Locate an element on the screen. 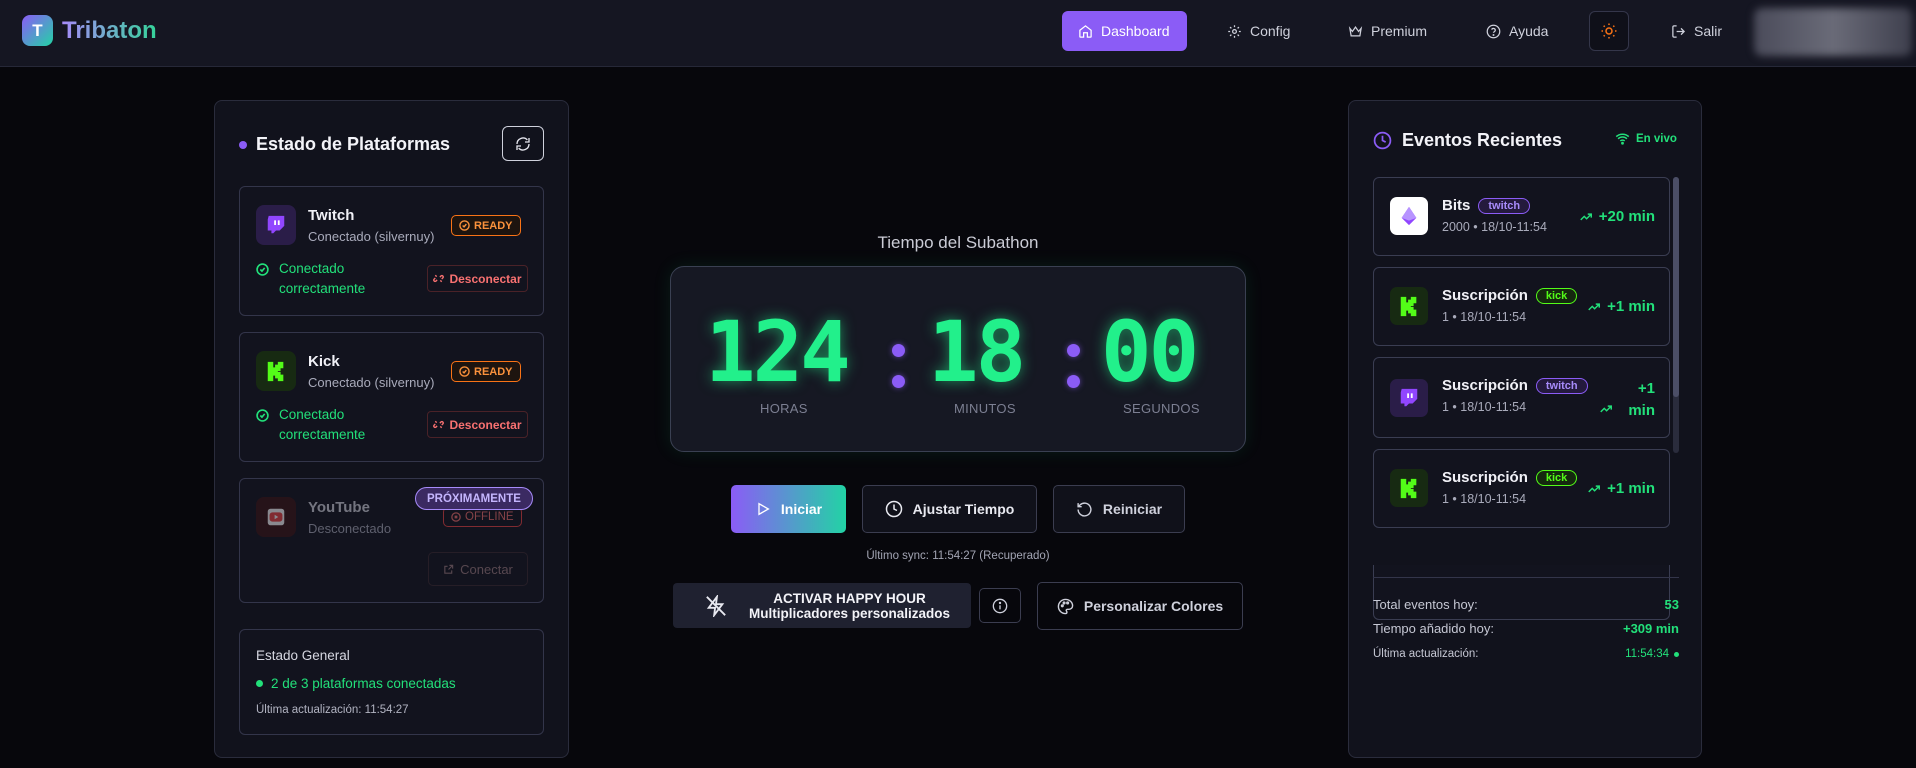 This screenshot has height=768, width=1916. youtube-status: Desconectado is located at coordinates (350, 528).